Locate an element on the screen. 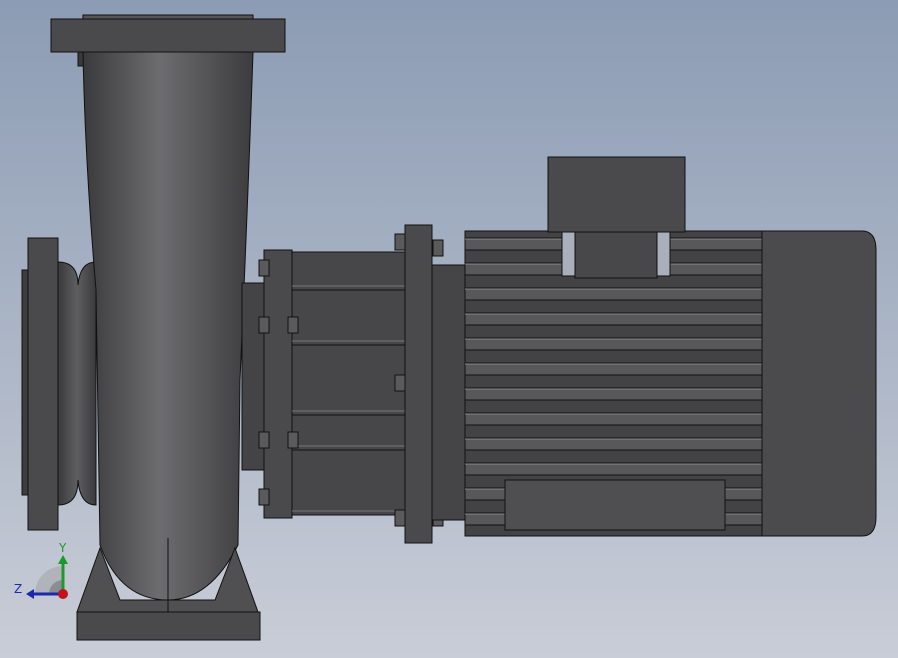 The height and width of the screenshot is (658, 898). outlet-flange is located at coordinates (168, 35).